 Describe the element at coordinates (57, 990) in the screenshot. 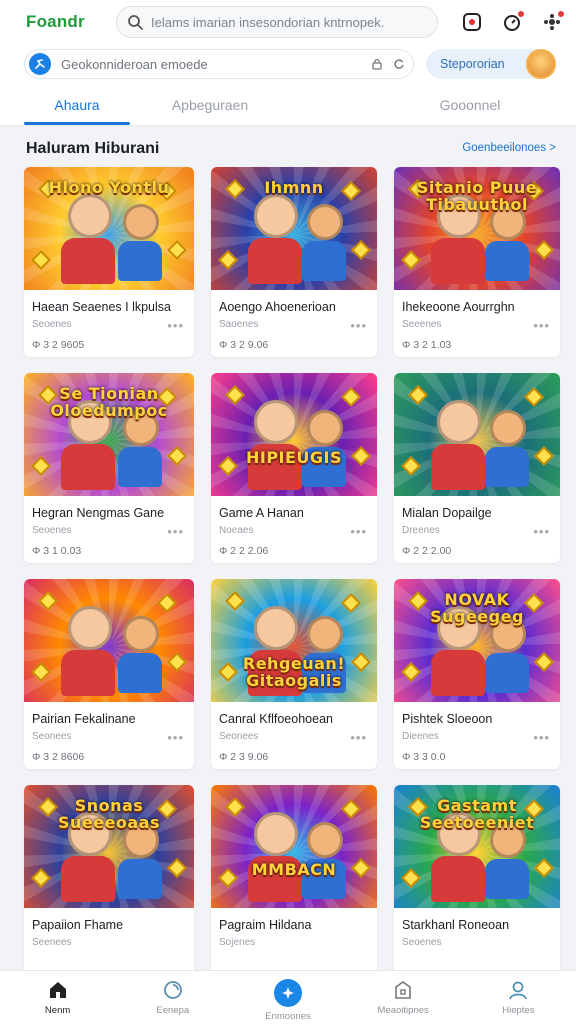

I see `home-icon` at that location.